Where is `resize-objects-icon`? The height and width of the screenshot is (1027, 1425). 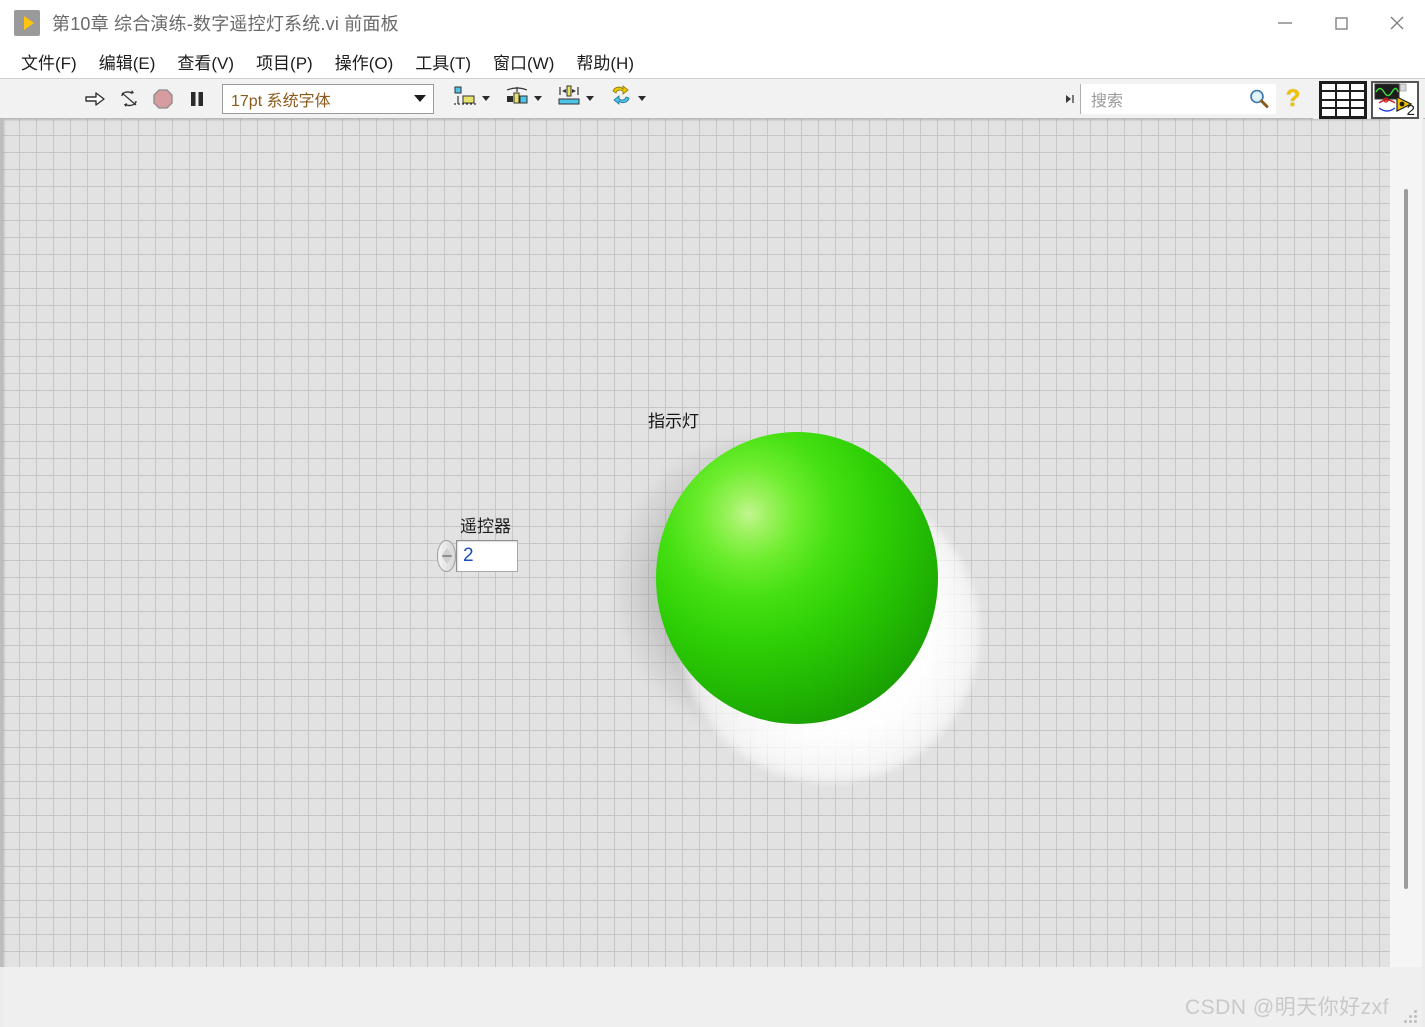 resize-objects-icon is located at coordinates (569, 98).